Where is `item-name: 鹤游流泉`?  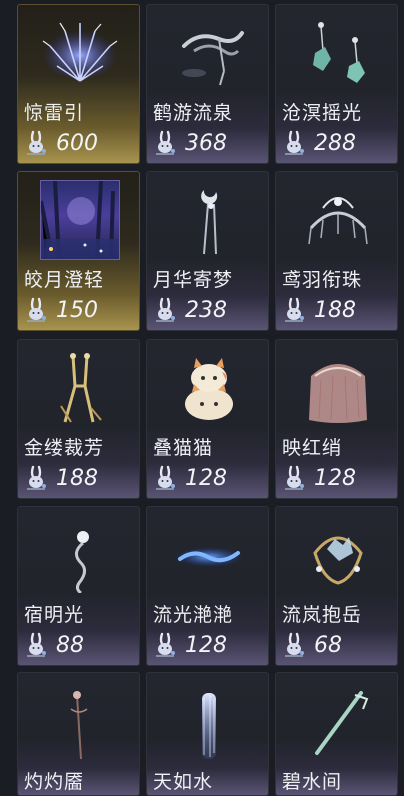
item-name: 鹤游流泉 is located at coordinates (193, 113).